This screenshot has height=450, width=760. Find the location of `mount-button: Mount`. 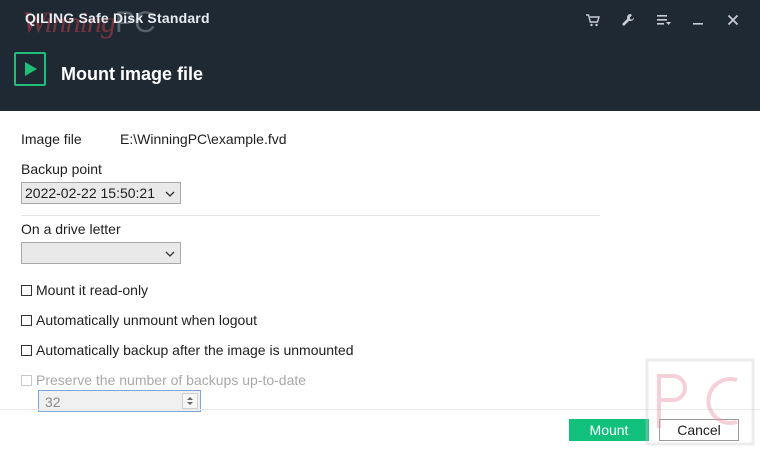

mount-button: Mount is located at coordinates (609, 430).